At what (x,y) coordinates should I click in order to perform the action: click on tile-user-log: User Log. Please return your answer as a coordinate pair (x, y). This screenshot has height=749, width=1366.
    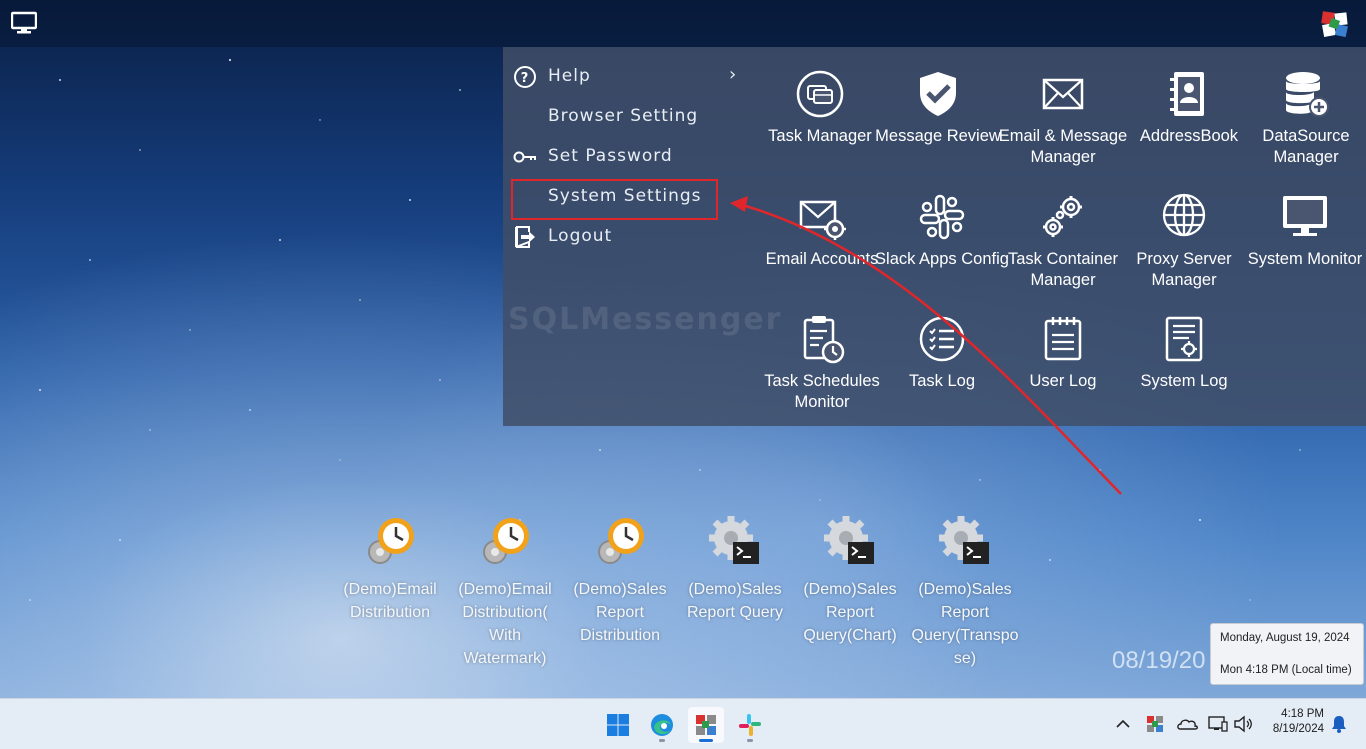
    Looking at the image, I should click on (1063, 371).